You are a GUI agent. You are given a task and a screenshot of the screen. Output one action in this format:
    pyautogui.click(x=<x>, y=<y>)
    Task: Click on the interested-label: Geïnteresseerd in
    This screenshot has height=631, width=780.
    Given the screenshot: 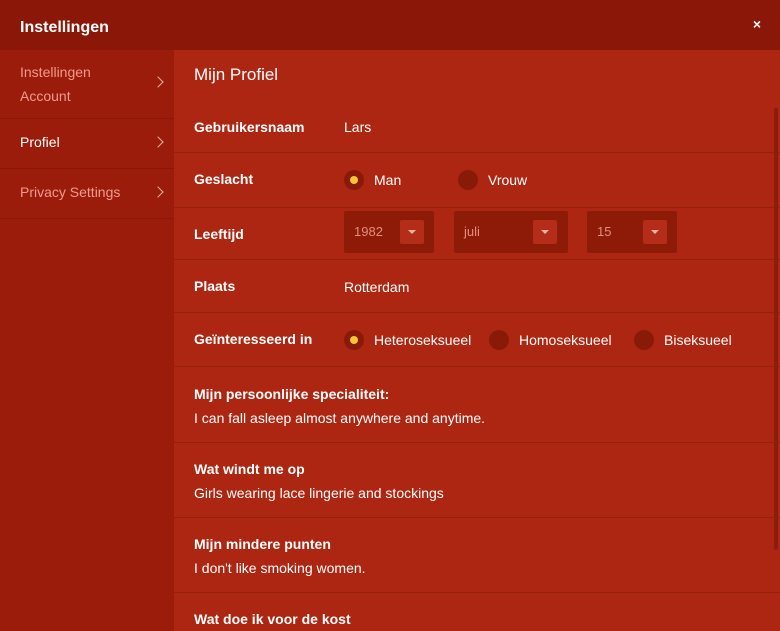 What is the action you would take?
    pyautogui.click(x=253, y=339)
    